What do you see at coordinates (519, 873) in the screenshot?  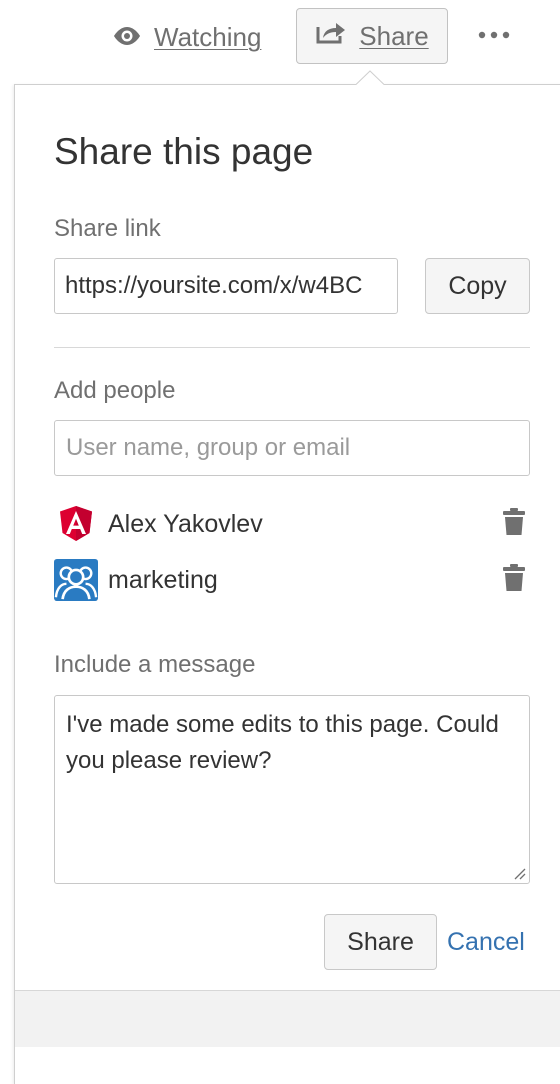 I see `resize-grip-icon` at bounding box center [519, 873].